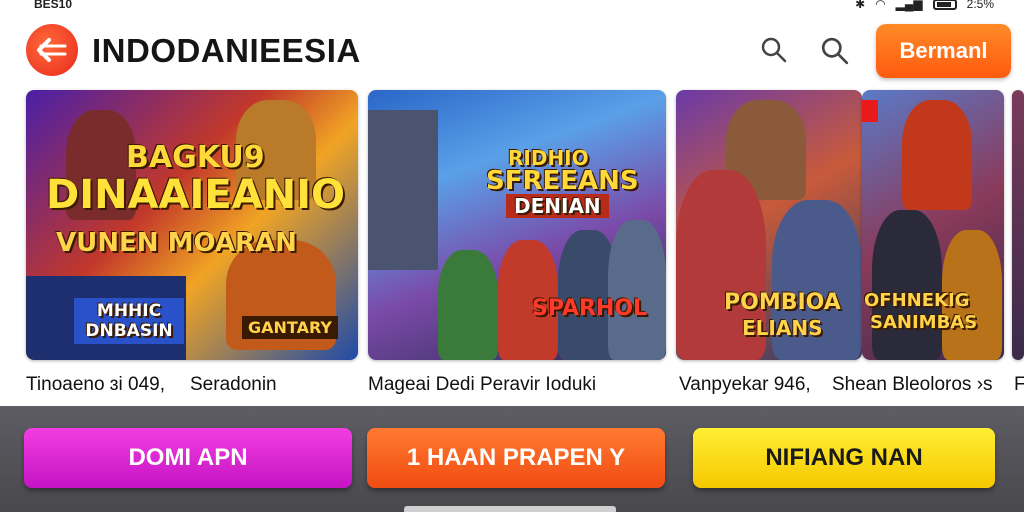 This screenshot has height=512, width=1024. Describe the element at coordinates (870, 111) in the screenshot. I see `card-corner-badge` at that location.